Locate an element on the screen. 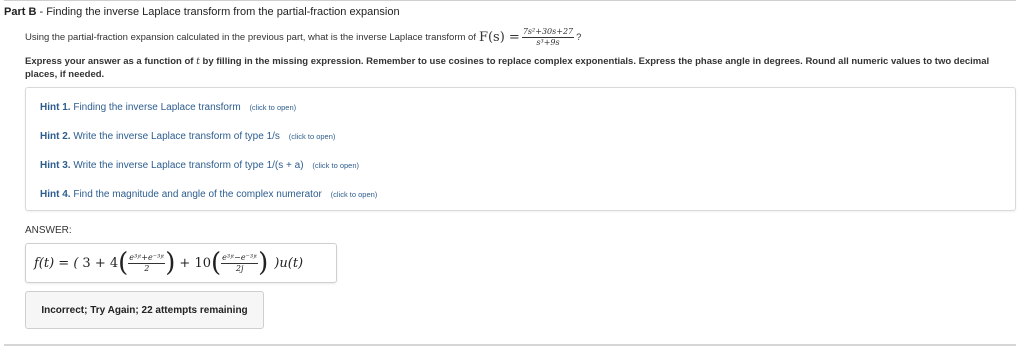 The width and height of the screenshot is (1024, 348). bottom-divider is located at coordinates (510, 345).